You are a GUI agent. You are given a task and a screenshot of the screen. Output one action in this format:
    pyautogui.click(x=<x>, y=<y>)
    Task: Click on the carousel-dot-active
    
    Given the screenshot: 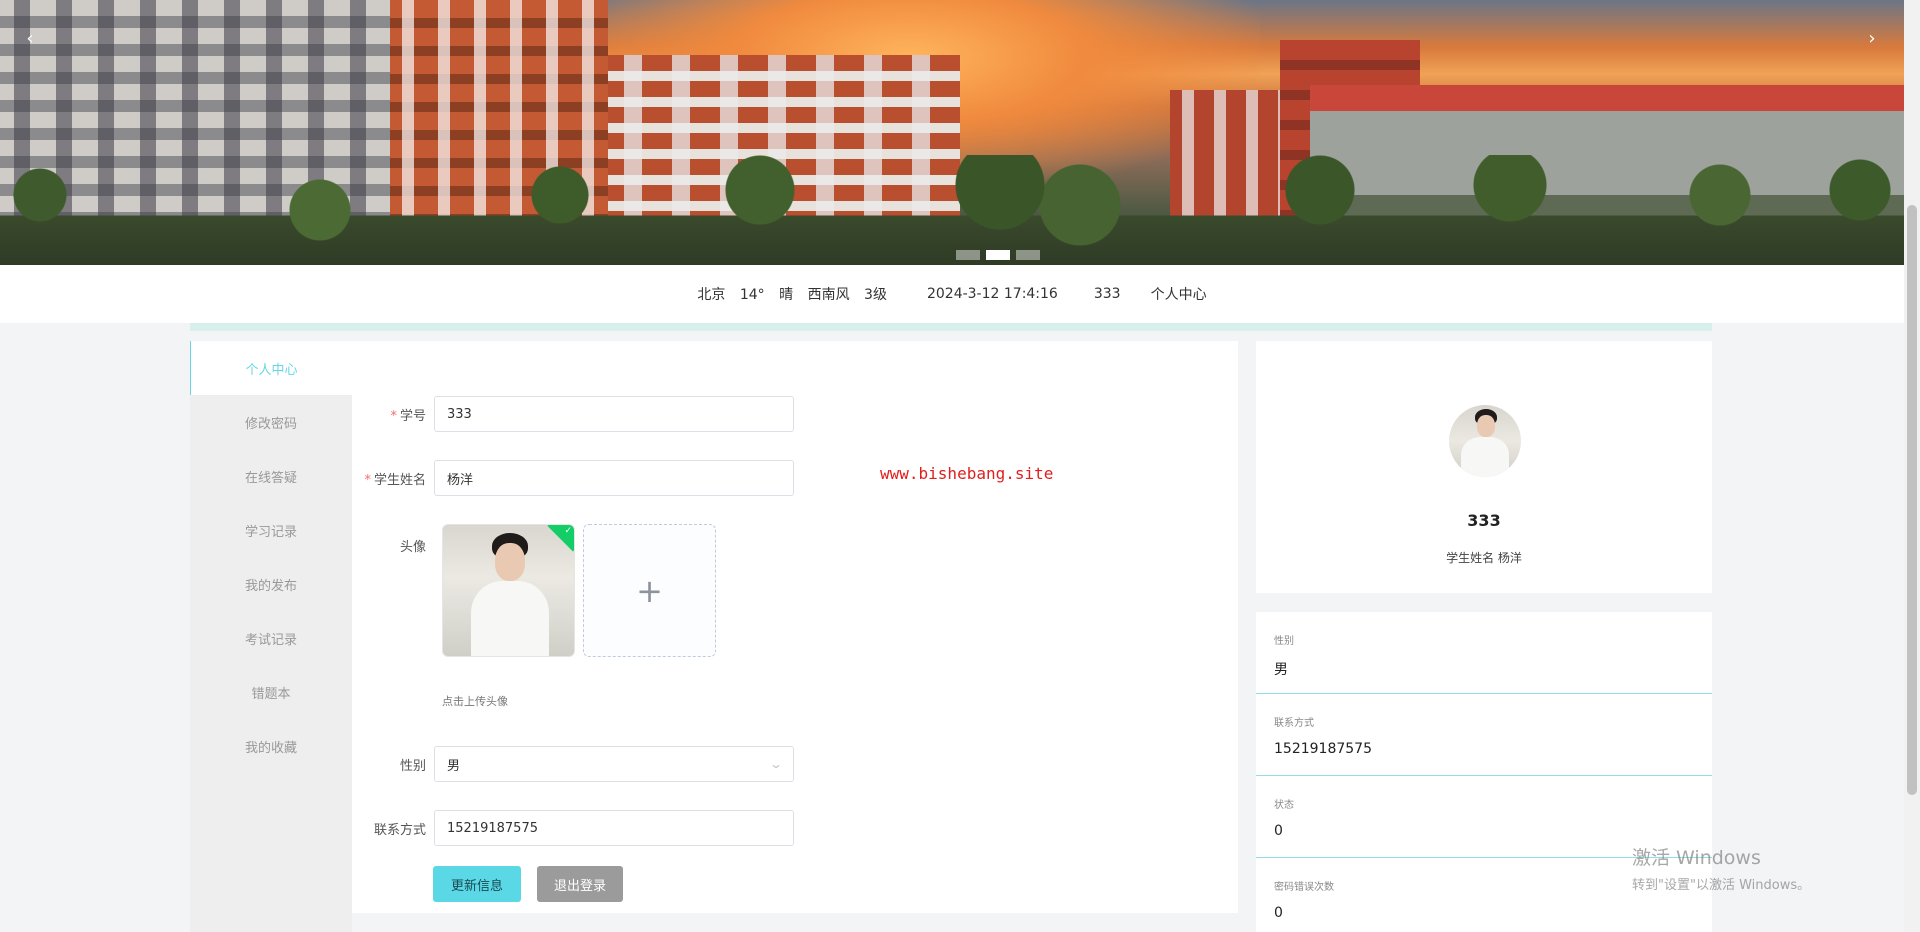 What is the action you would take?
    pyautogui.click(x=998, y=255)
    